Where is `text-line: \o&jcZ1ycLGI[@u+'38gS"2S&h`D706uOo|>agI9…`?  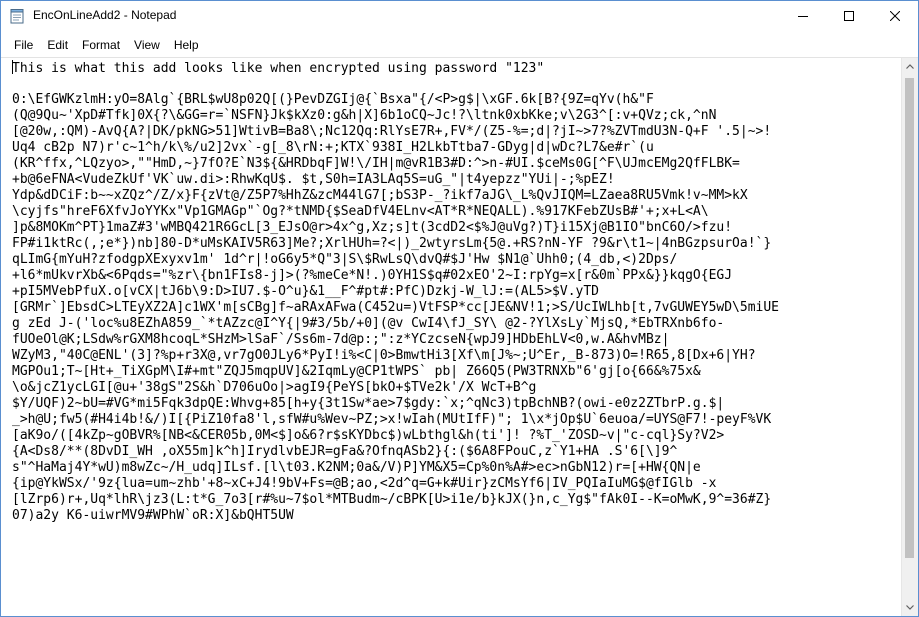
text-line: \o&jcZ1ycLGI[@u+'38gS"2S&h`D706uOo|>agI9… is located at coordinates (274, 387).